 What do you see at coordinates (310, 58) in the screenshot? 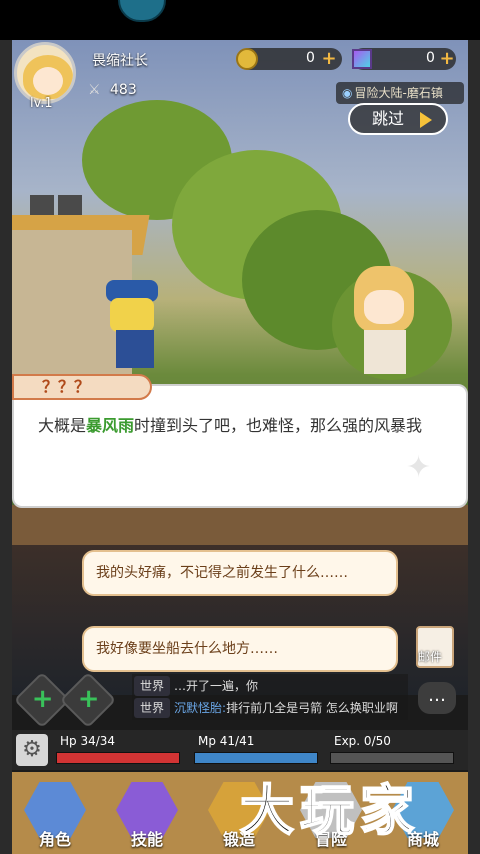
I see `coin-value: 0` at bounding box center [310, 58].